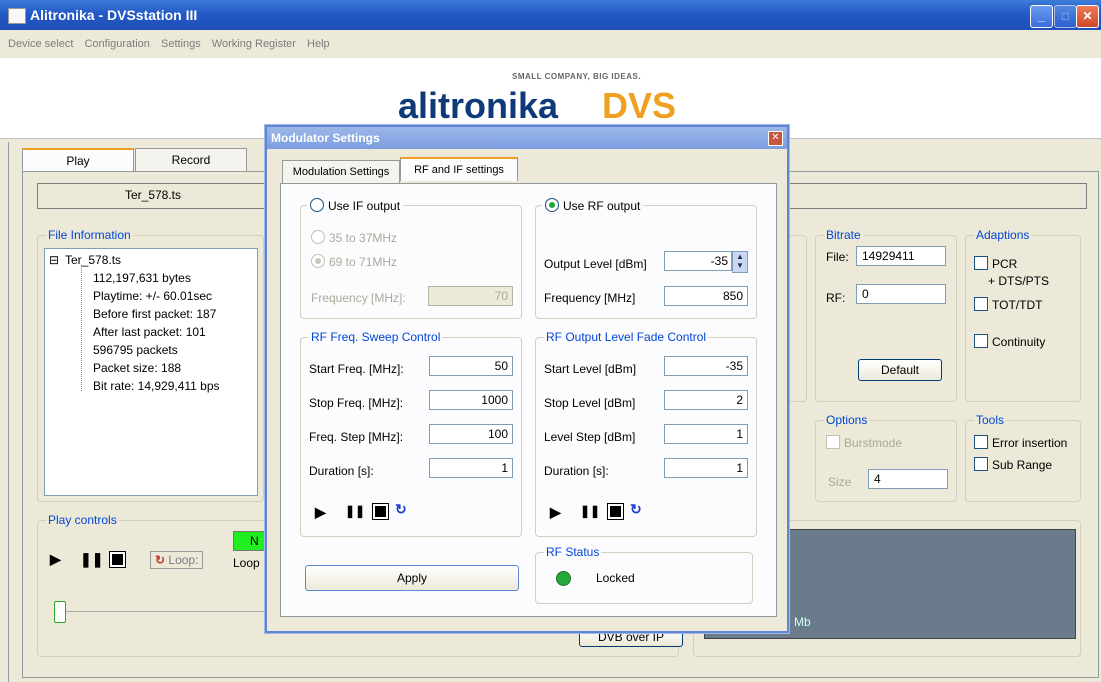 The height and width of the screenshot is (682, 1101). Describe the element at coordinates (864, 442) in the screenshot. I see `burstmode-checkbox: Burstmode` at that location.